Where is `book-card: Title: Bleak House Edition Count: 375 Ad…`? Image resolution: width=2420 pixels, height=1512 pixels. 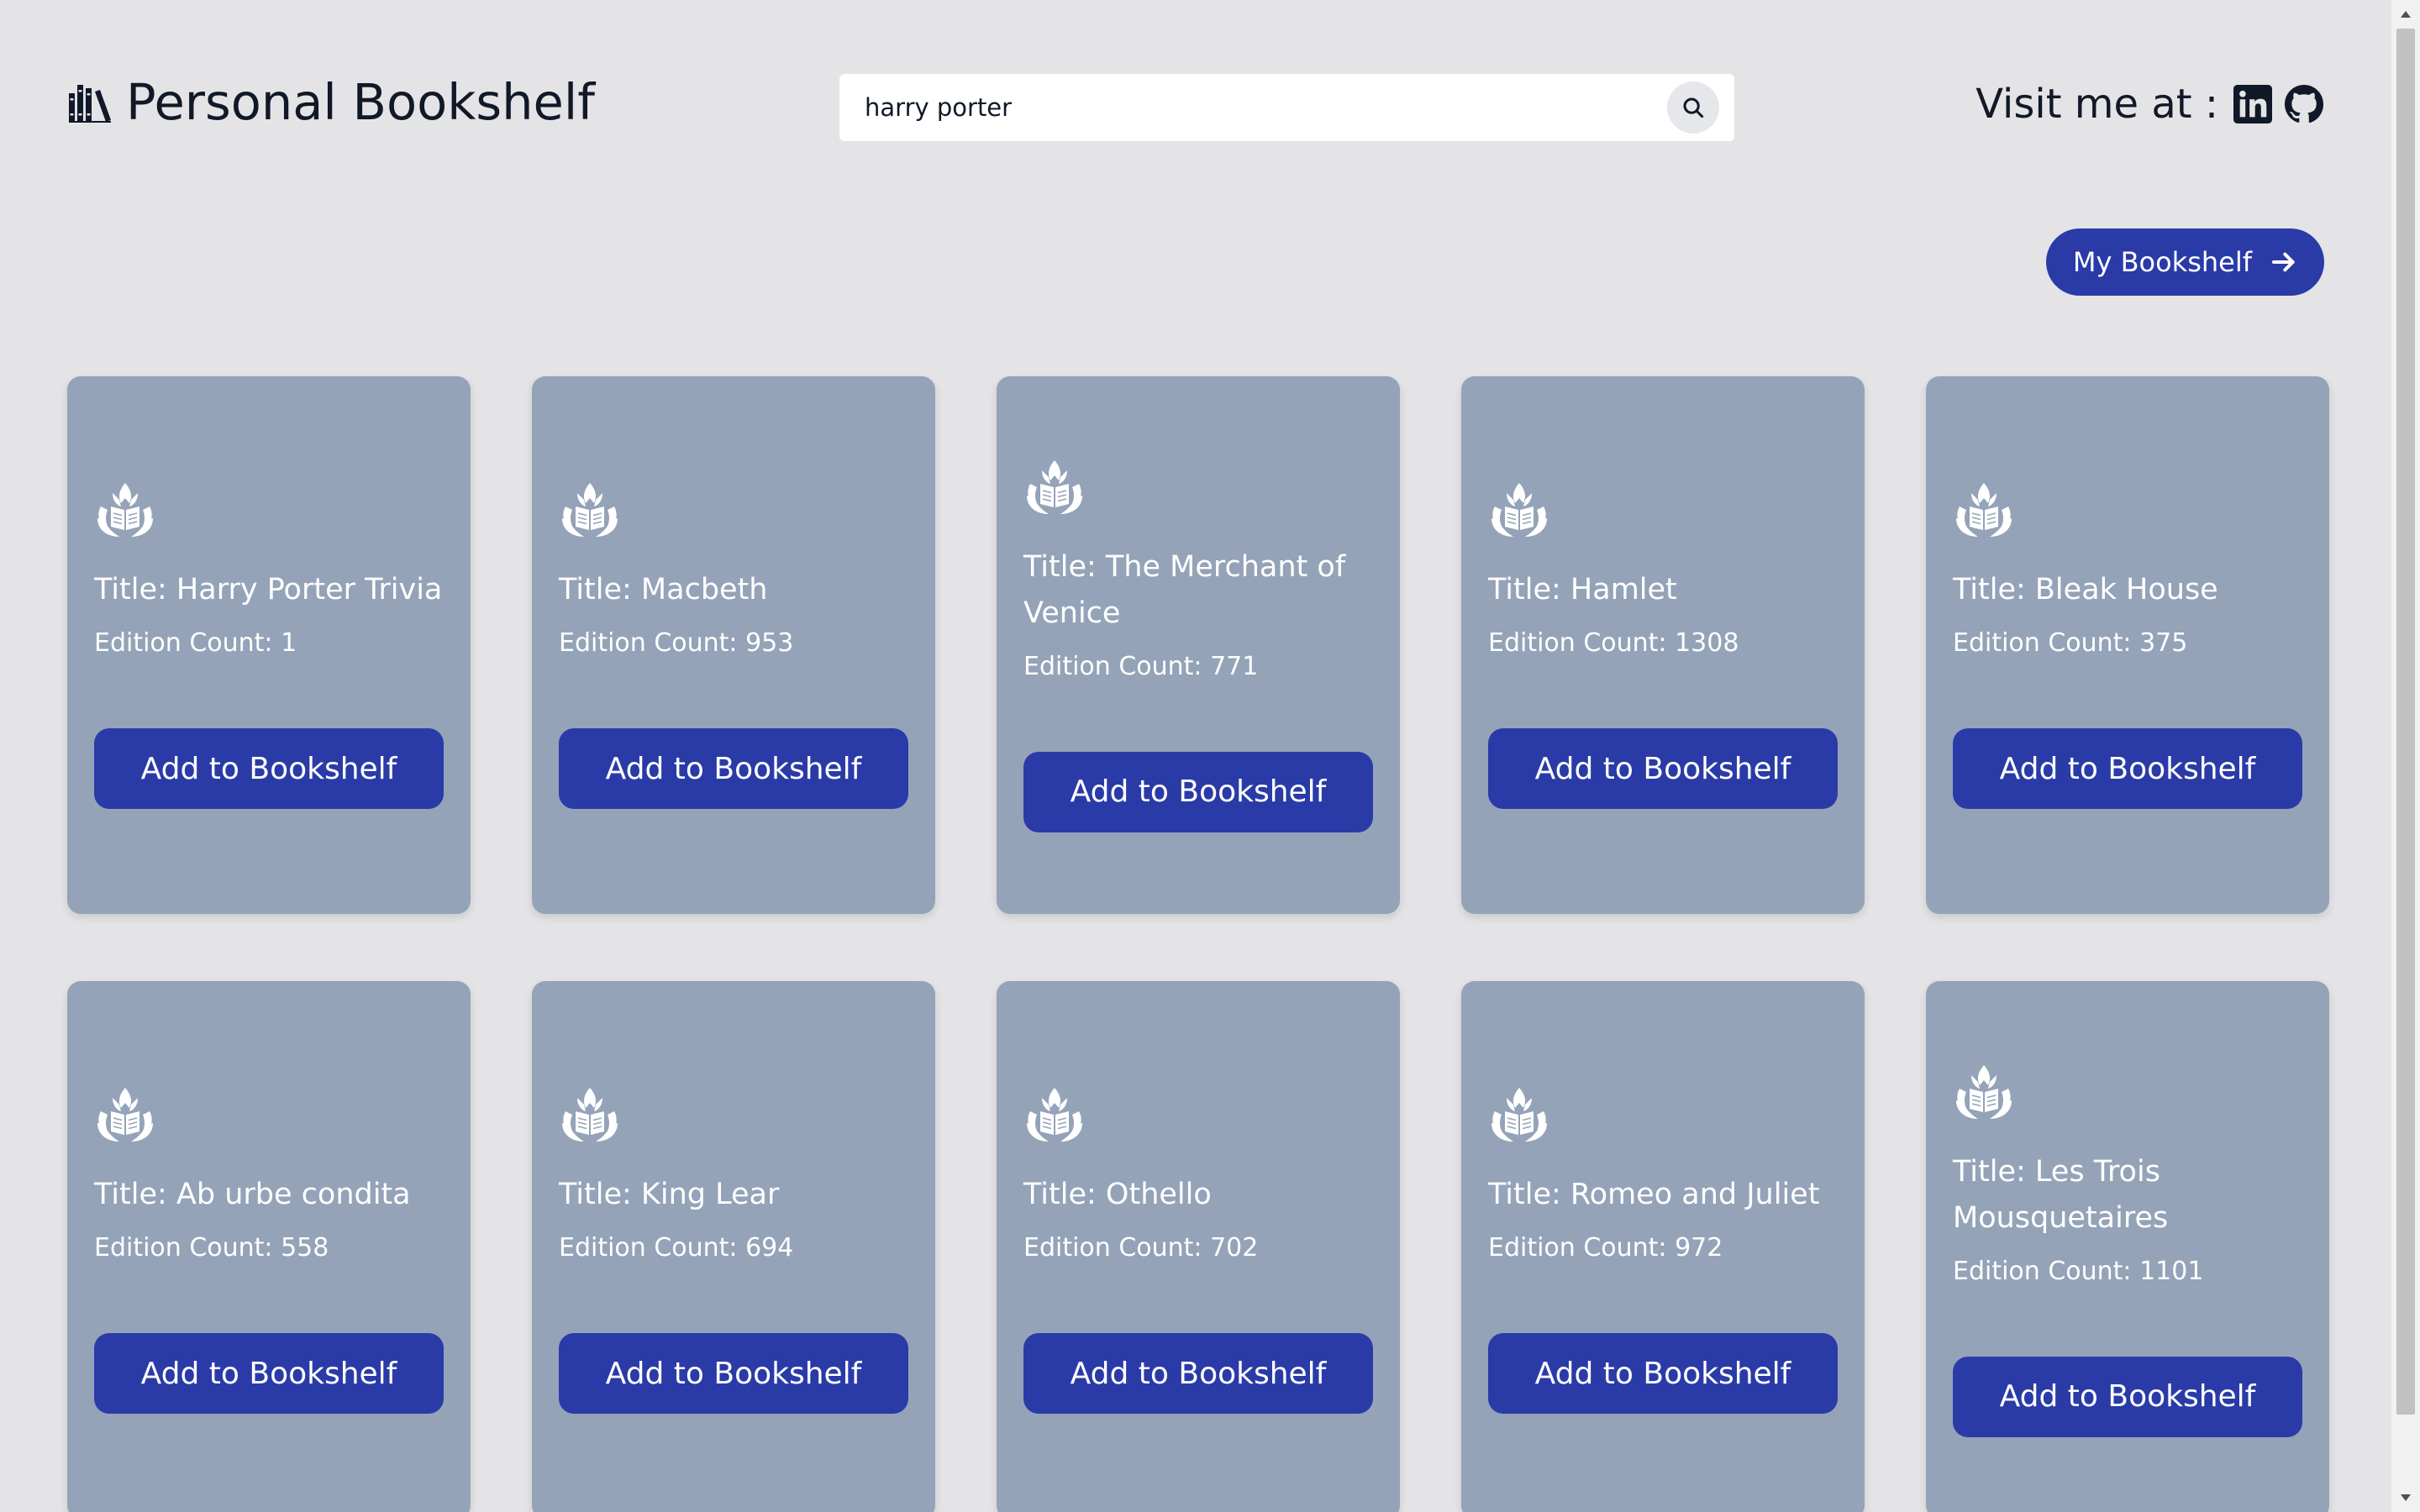
book-card: Title: Bleak House Edition Count: 375 Ad… is located at coordinates (2127, 645).